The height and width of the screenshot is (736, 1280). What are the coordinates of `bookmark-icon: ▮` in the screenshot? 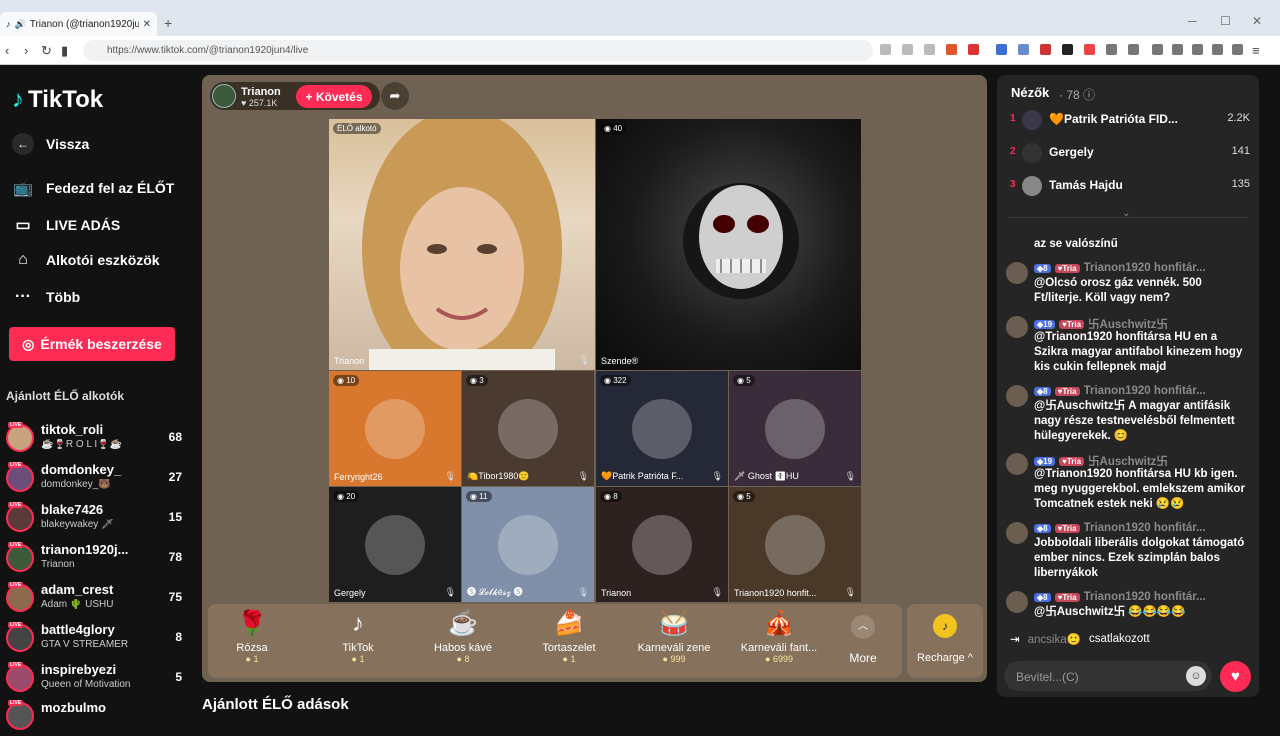 It's located at (64, 51).